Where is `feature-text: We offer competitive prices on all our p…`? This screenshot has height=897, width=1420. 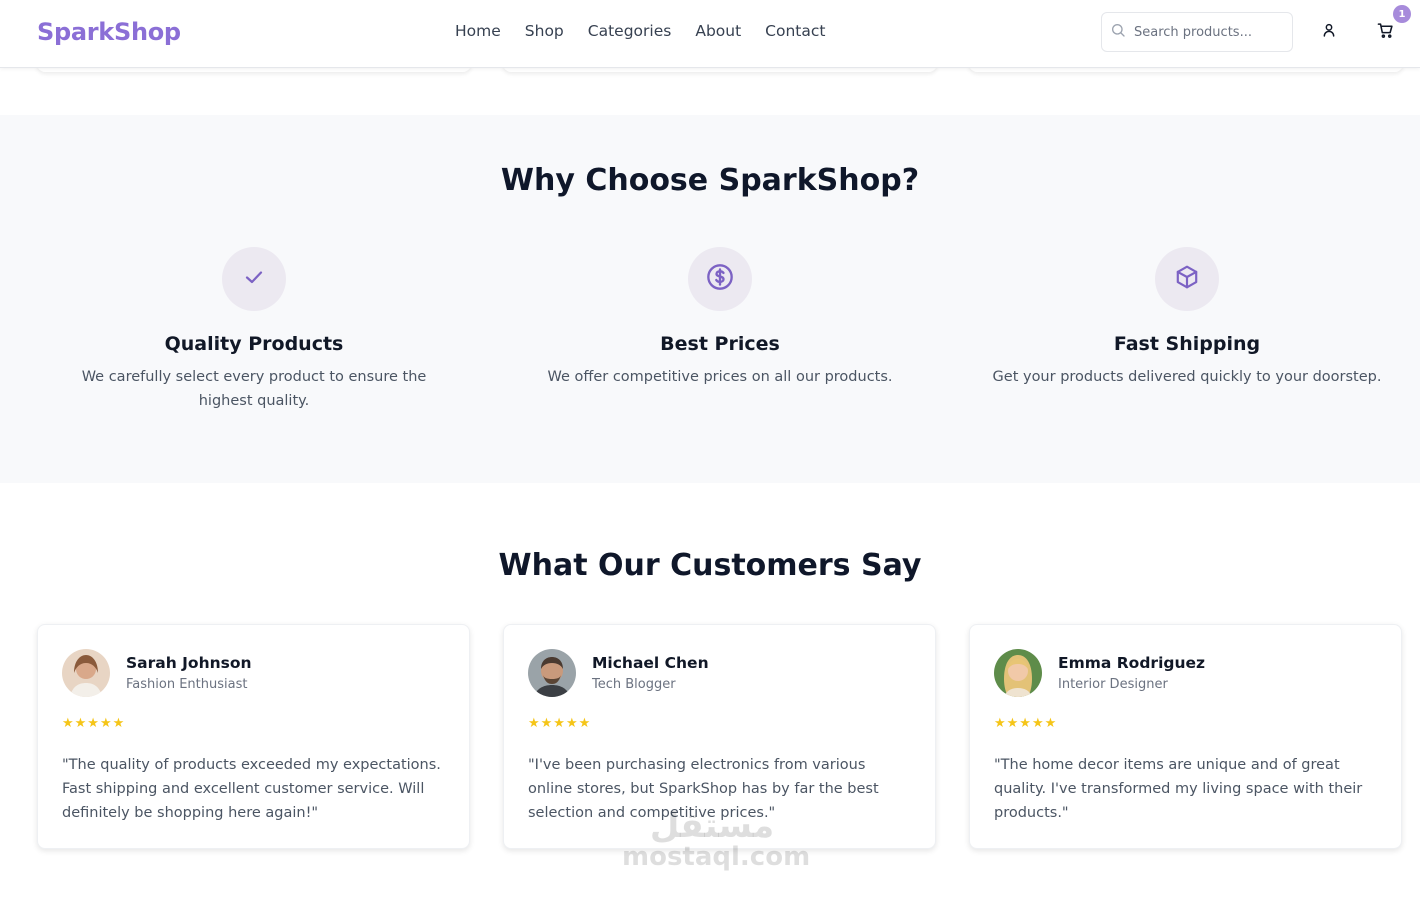 feature-text: We offer competitive prices on all our p… is located at coordinates (720, 377).